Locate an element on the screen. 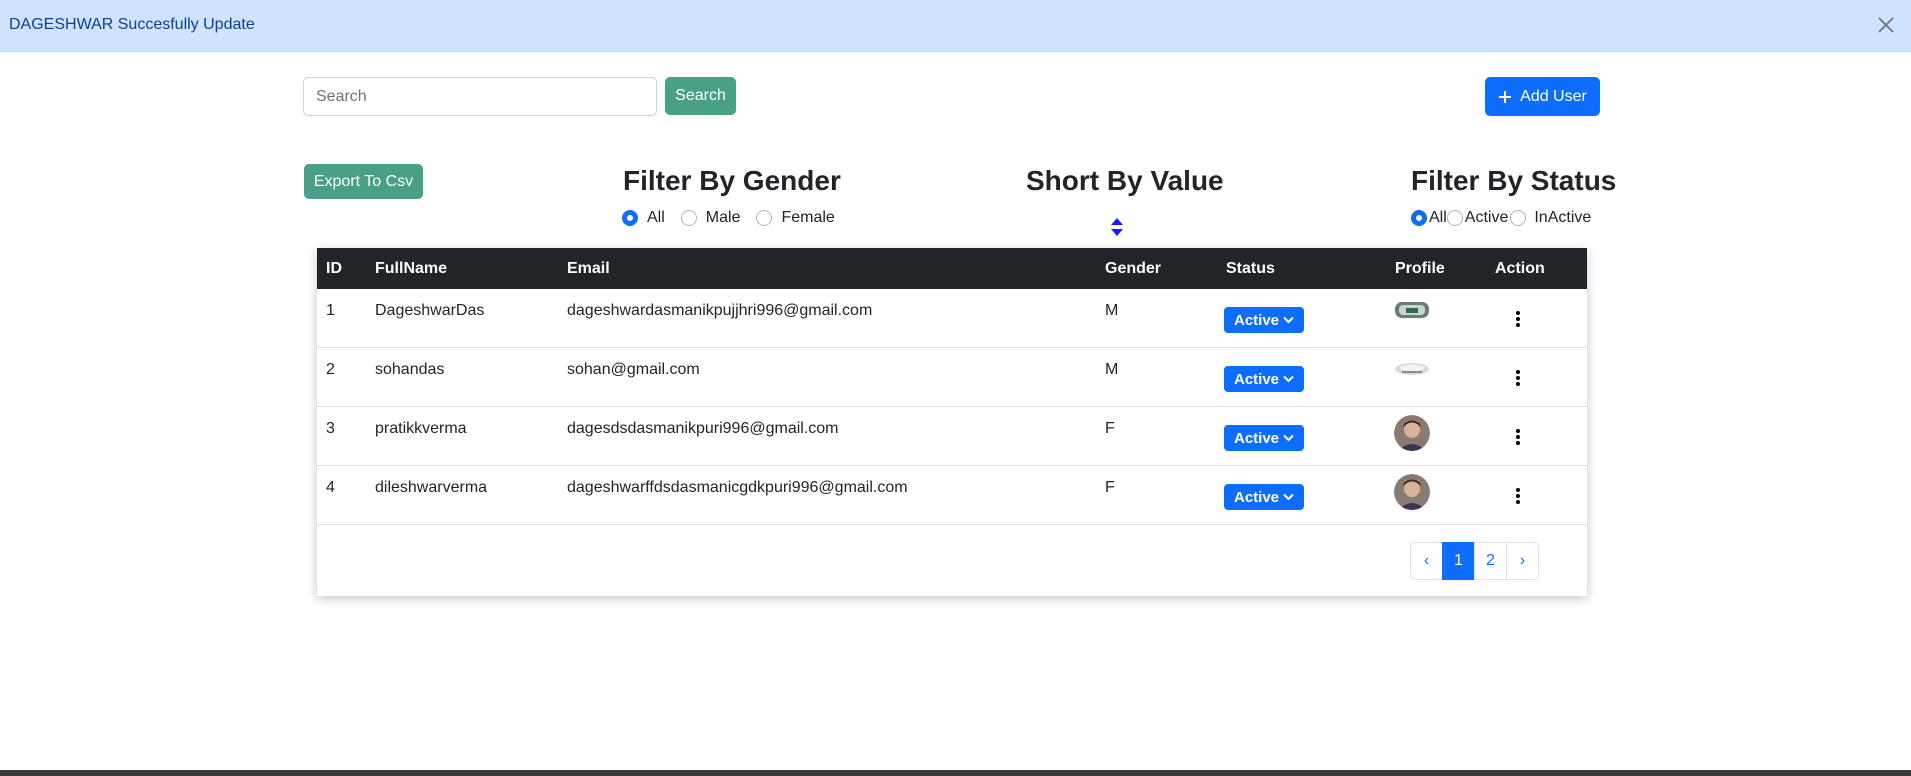 This screenshot has height=776, width=1911. alert-message: DAGESHWAR Succesfully Update is located at coordinates (132, 24).